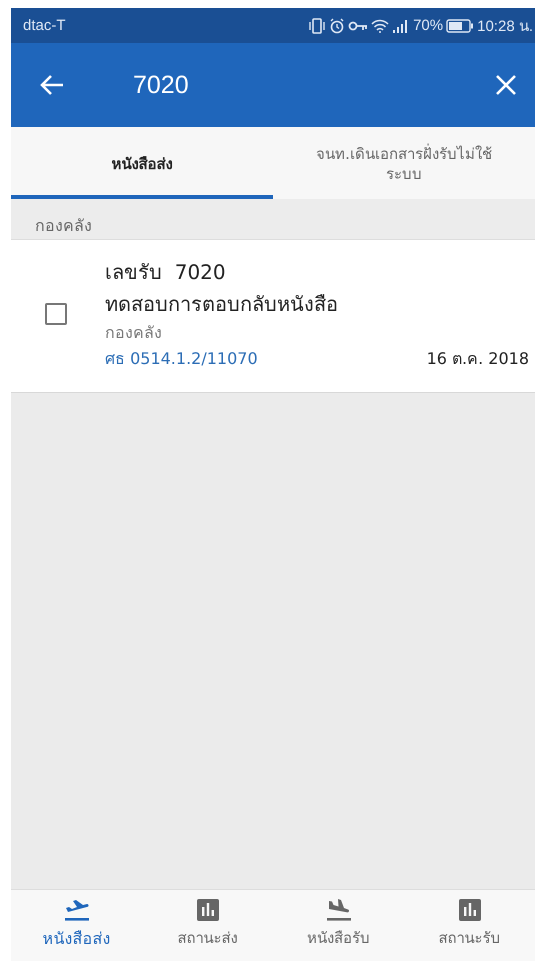 This screenshot has height=961, width=535. Describe the element at coordinates (469, 925) in the screenshot. I see `nav-item: สถานะรับ` at that location.